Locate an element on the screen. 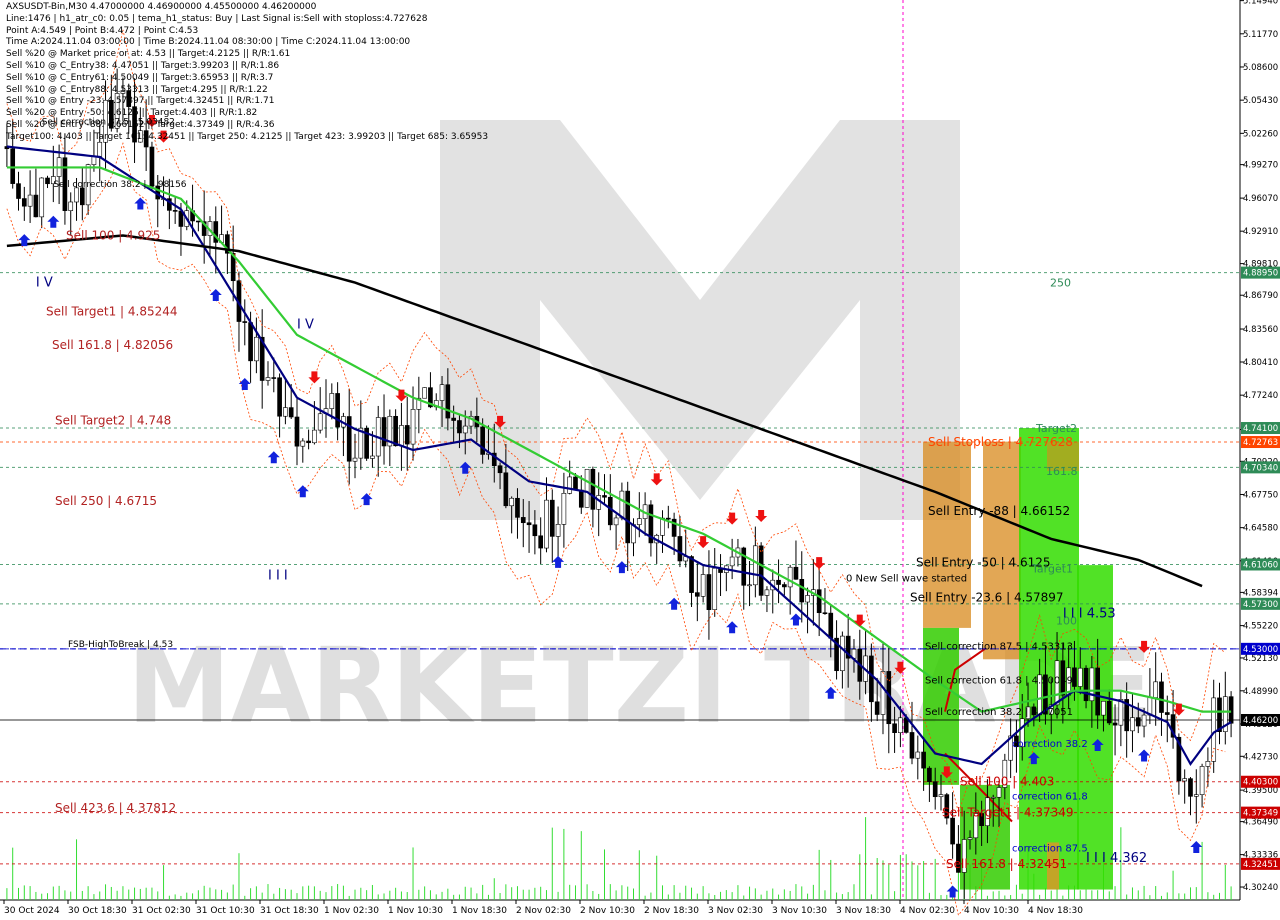 Image resolution: width=1280 pixels, height=920 pixels. time-tick-label: 1 Nov 02:30 is located at coordinates (351, 911).